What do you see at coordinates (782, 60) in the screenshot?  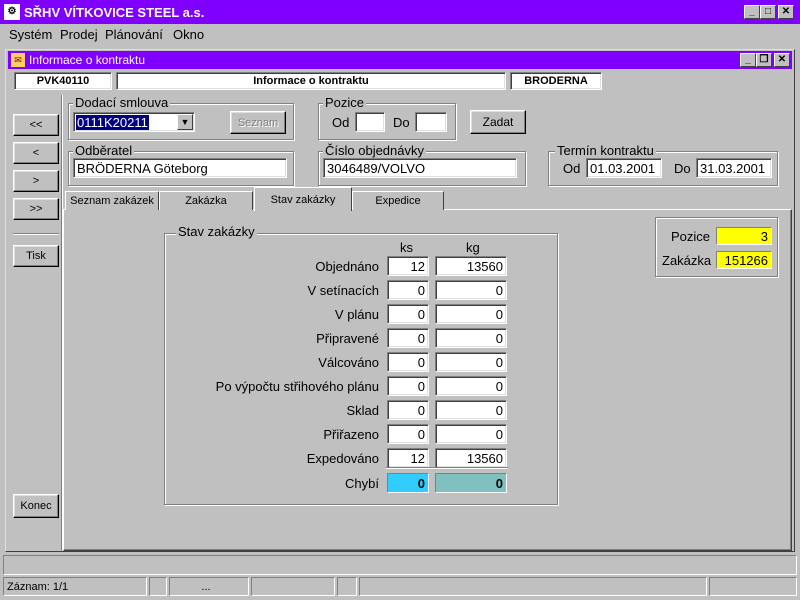 I see `child-close-button: ✕` at bounding box center [782, 60].